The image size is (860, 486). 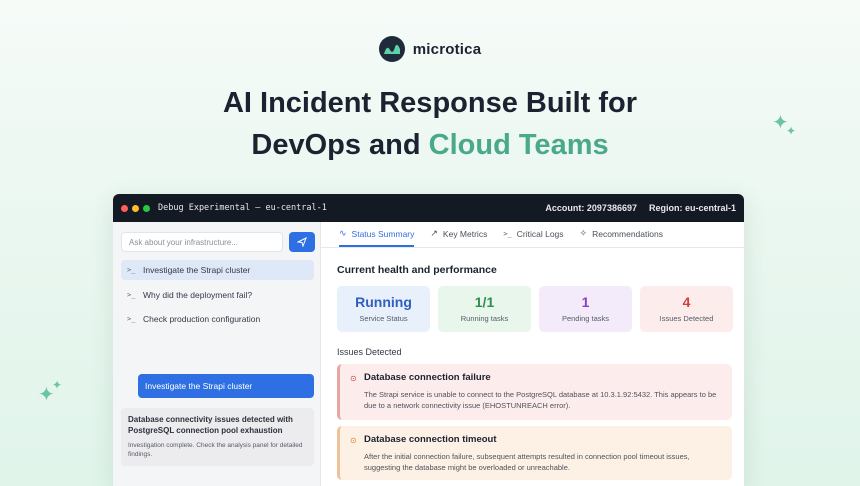 What do you see at coordinates (627, 233) in the screenshot?
I see `tab-label: Recommendations` at bounding box center [627, 233].